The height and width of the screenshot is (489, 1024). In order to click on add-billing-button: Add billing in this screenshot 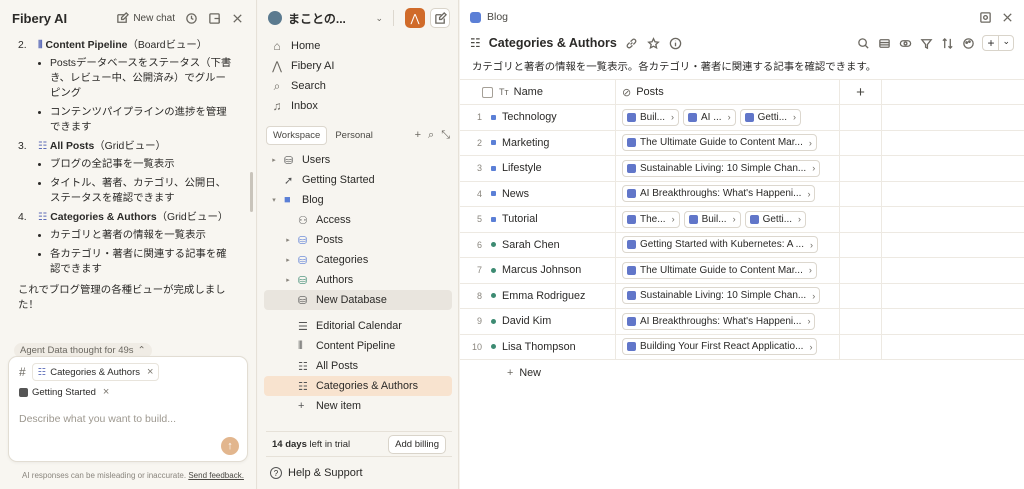, I will do `click(417, 444)`.